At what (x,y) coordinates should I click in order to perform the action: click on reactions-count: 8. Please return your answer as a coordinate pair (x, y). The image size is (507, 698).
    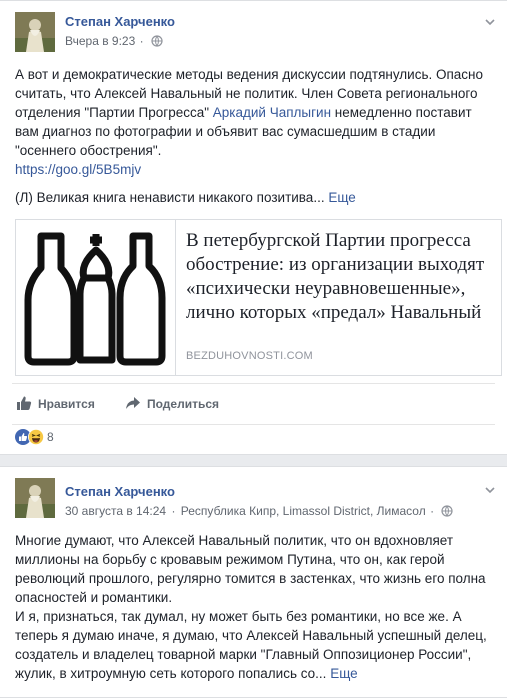
    Looking at the image, I should click on (50, 437).